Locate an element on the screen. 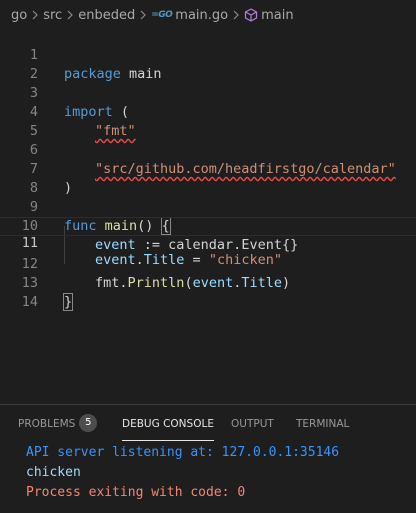  code-line: 14 is located at coordinates (208, 292).